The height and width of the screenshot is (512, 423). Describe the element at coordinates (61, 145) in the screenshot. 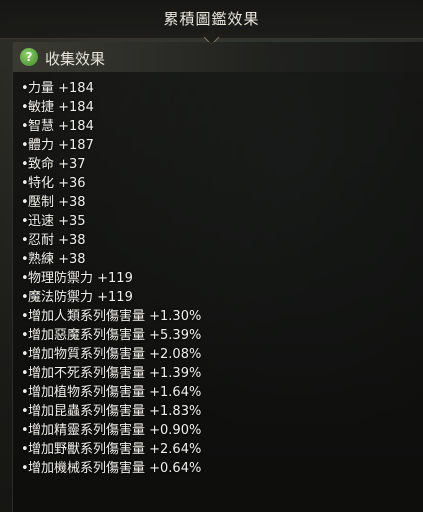

I see `stat-label: 體力 +187` at that location.